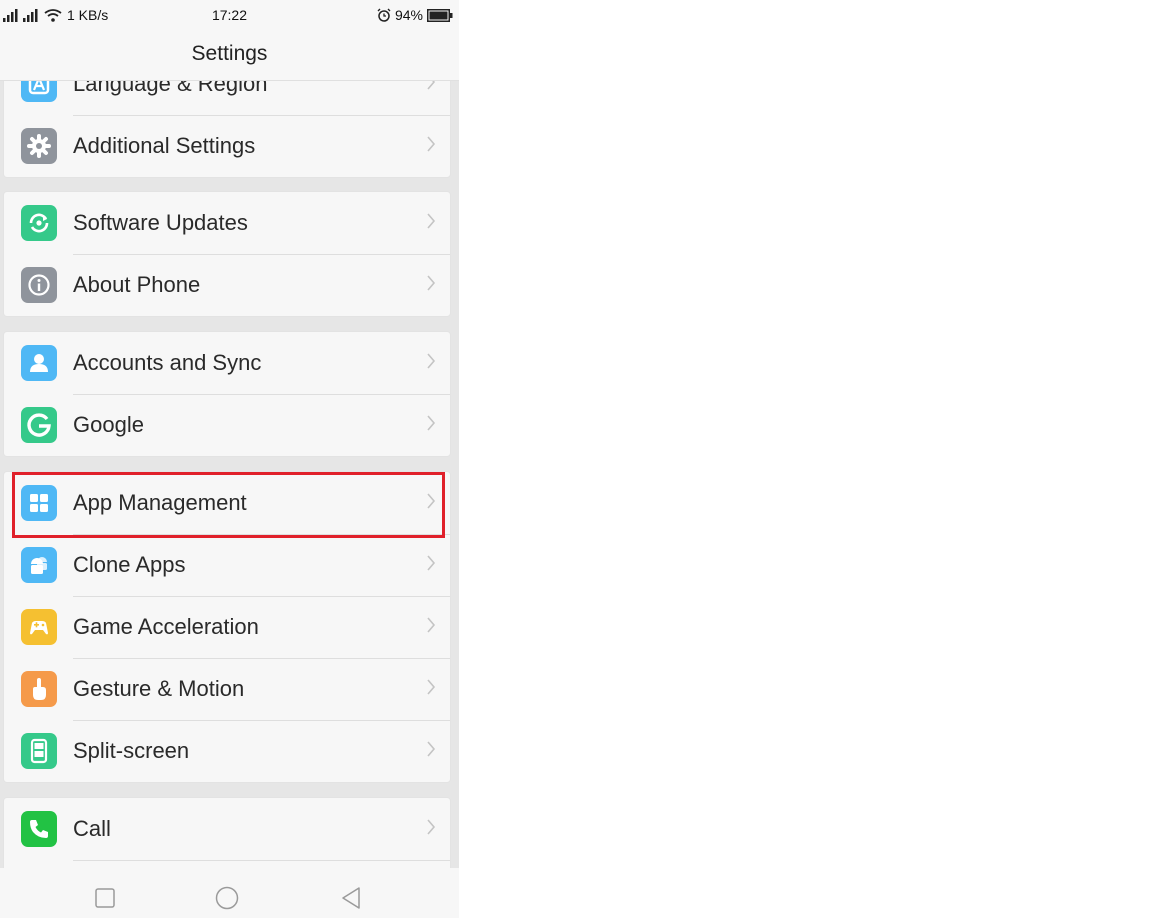  Describe the element at coordinates (39, 751) in the screenshot. I see `split-screen-icon` at that location.